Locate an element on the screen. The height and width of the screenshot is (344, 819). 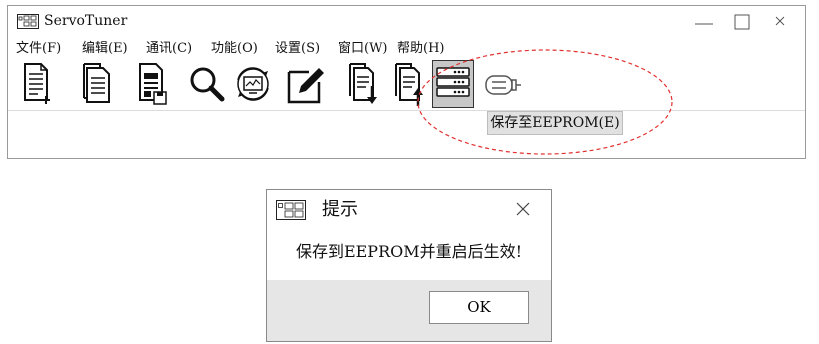
menu-function: 功能(O) is located at coordinates (234, 49).